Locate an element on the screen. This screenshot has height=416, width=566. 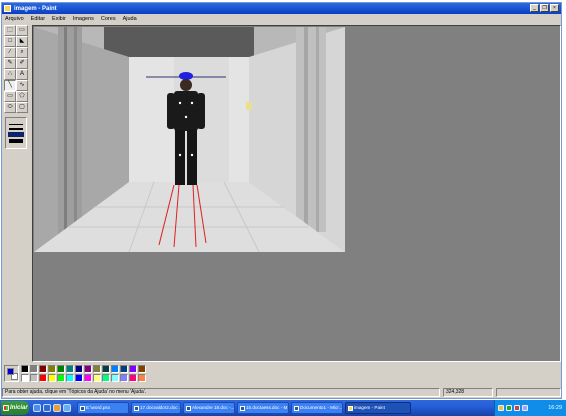
close-button: × is located at coordinates (554, 8).